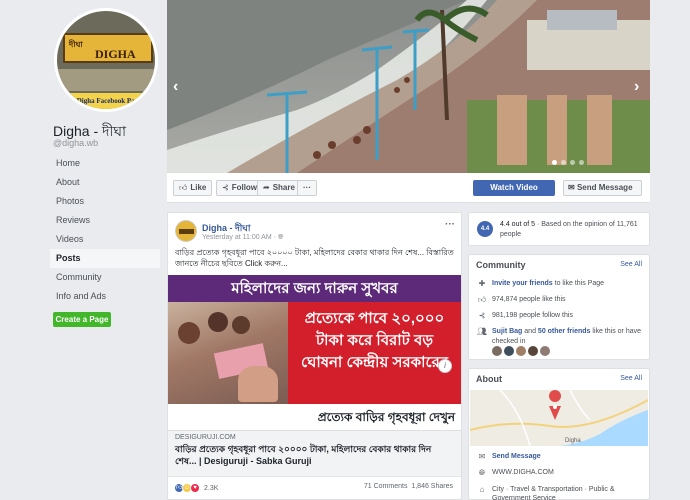 This screenshot has width=690, height=500. I want to click on comments-shares: 71 Comments 1,846 Shares, so click(408, 486).